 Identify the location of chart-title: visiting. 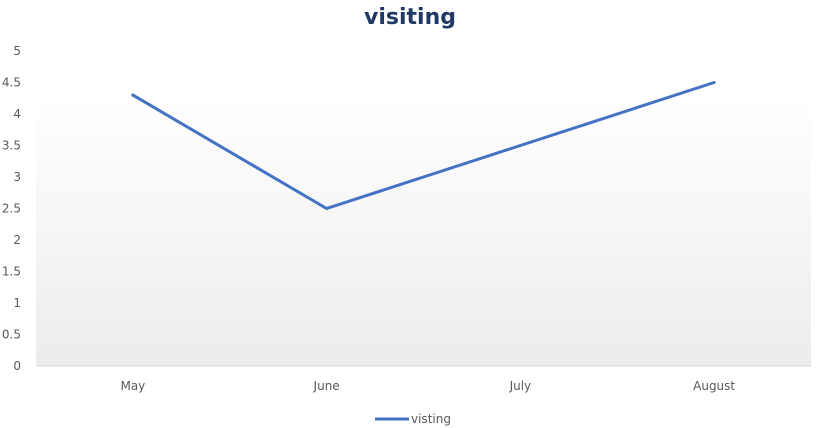
(410, 17).